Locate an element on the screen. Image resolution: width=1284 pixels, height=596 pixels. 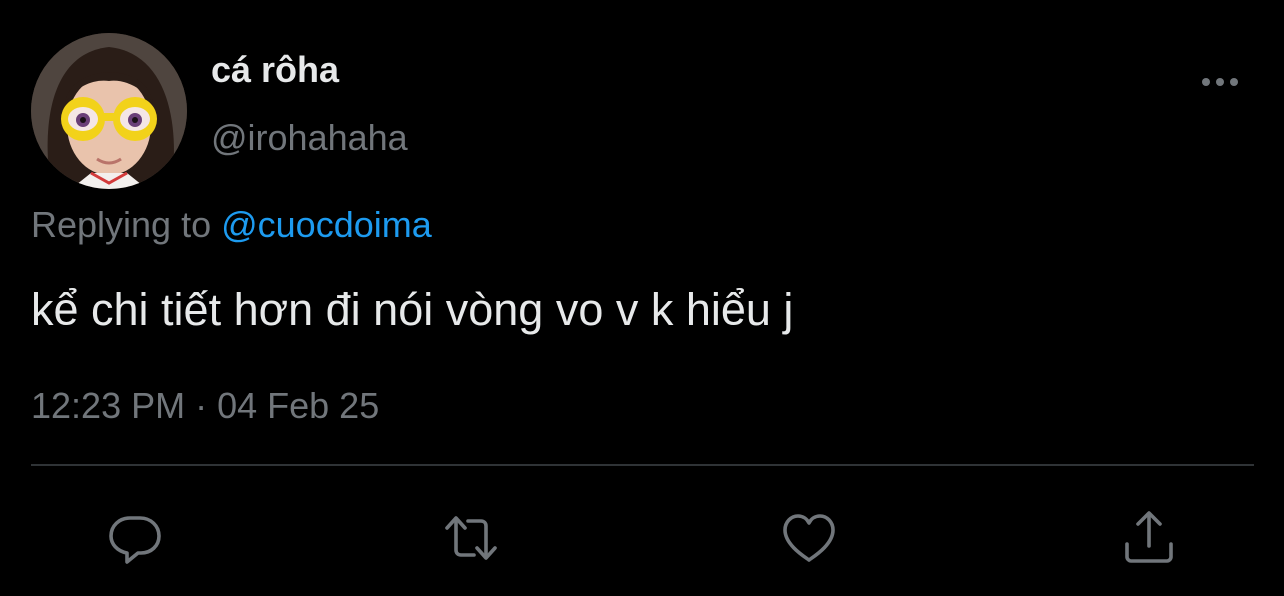
replying-to-handle: @cuocdoima is located at coordinates (326, 224).